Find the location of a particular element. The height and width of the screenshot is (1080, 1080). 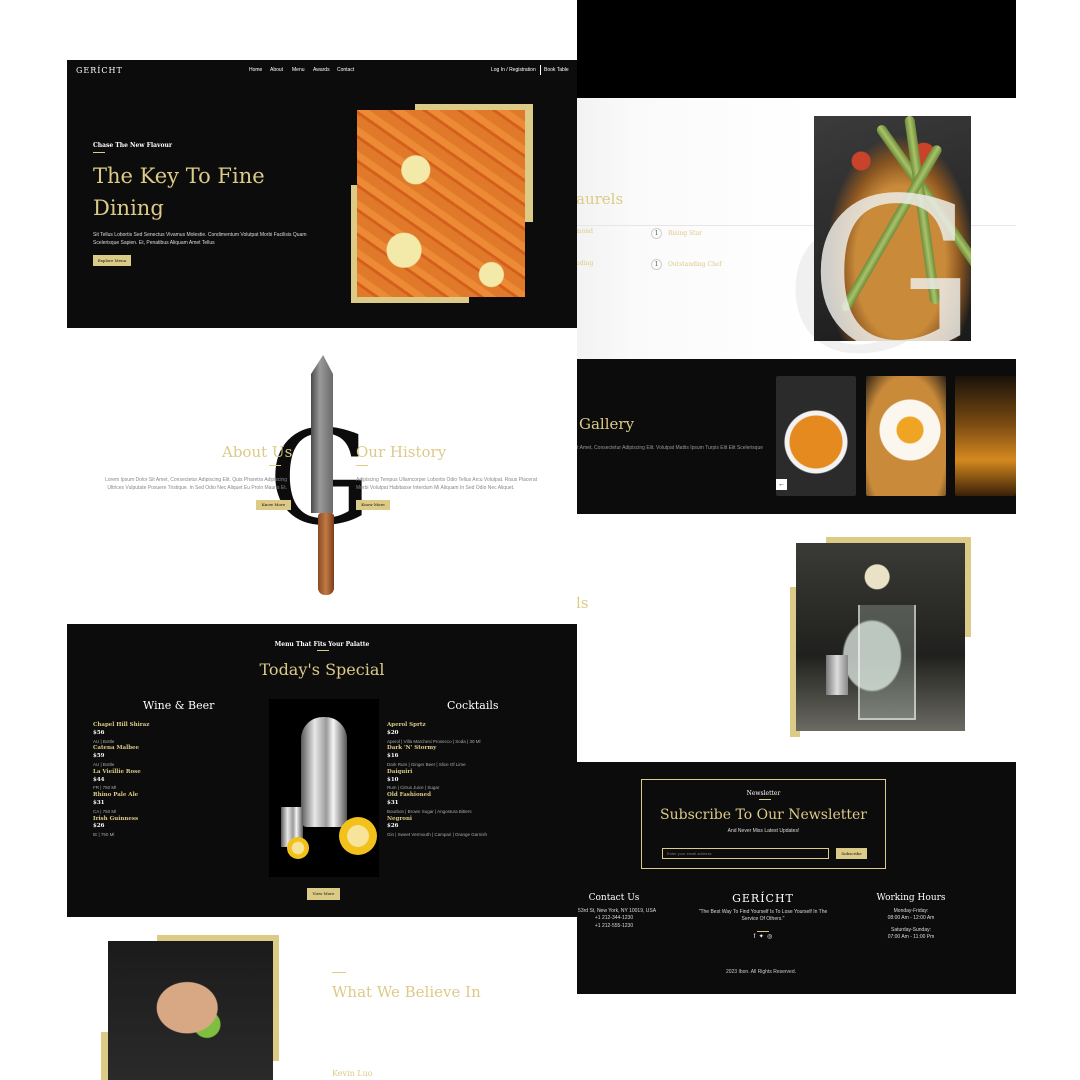

cocktail-shaker-photo is located at coordinates (324, 788).